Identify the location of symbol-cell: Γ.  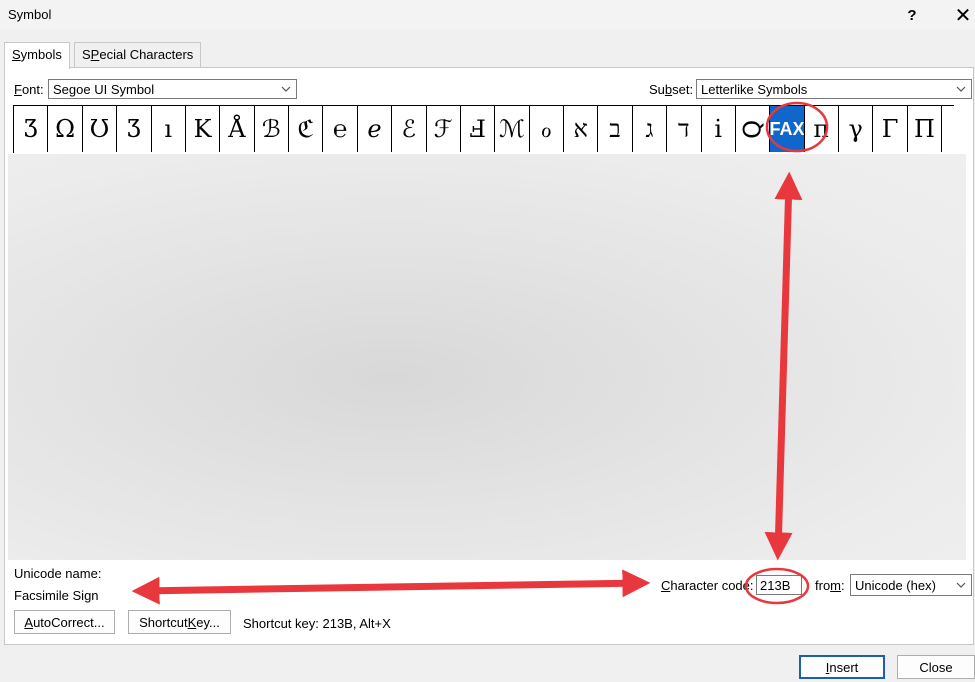
(890, 129).